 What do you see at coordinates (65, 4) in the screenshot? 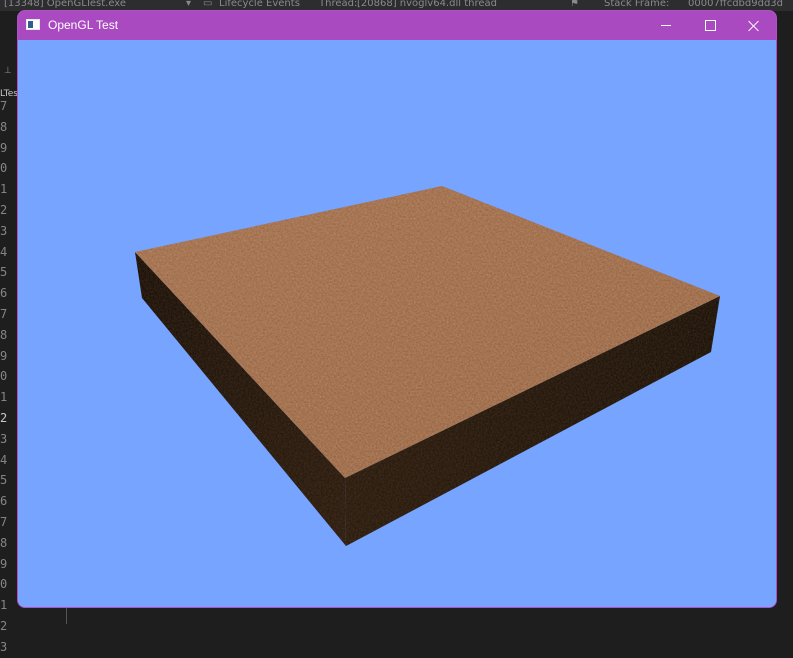
I see `process-dropdown: [13348] OpenGLTest.exe` at bounding box center [65, 4].